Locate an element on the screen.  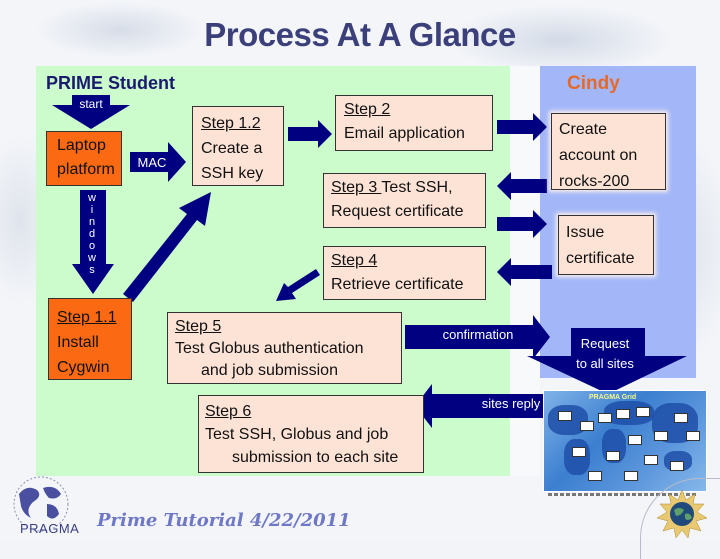
node-line: SSH key is located at coordinates (232, 173).